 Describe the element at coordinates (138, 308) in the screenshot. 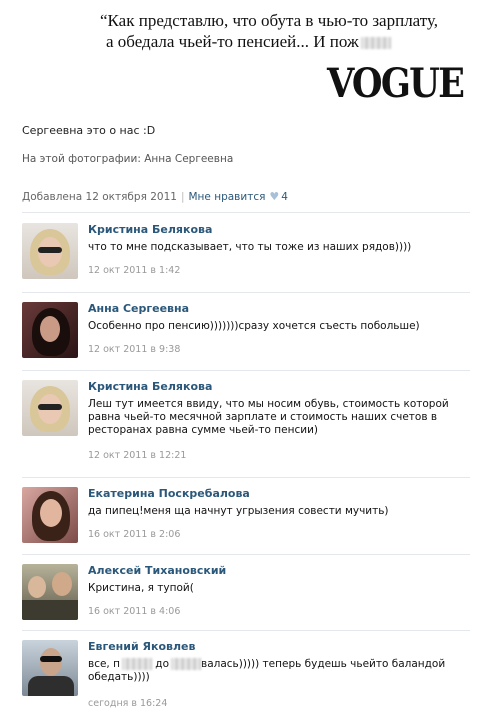

I see `comment-author: Анна Сергеевна` at that location.